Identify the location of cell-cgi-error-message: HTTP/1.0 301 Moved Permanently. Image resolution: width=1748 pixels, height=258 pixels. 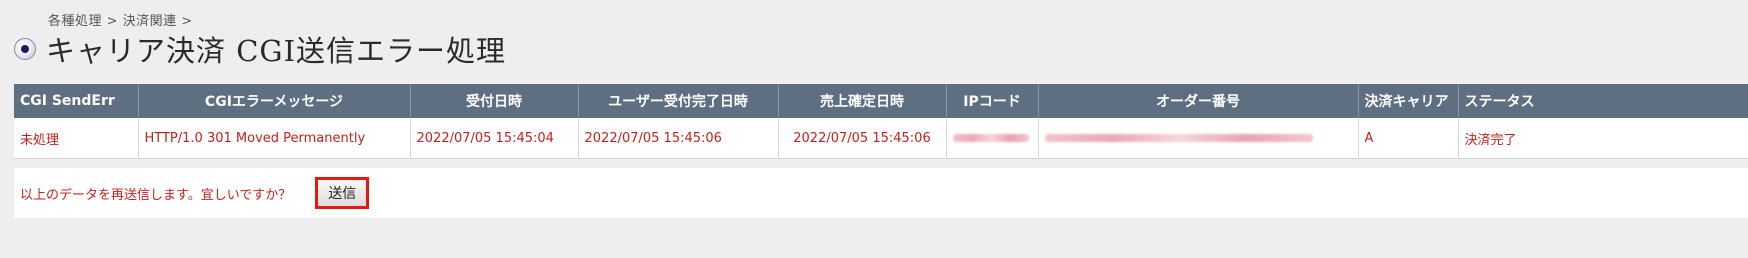
(274, 138).